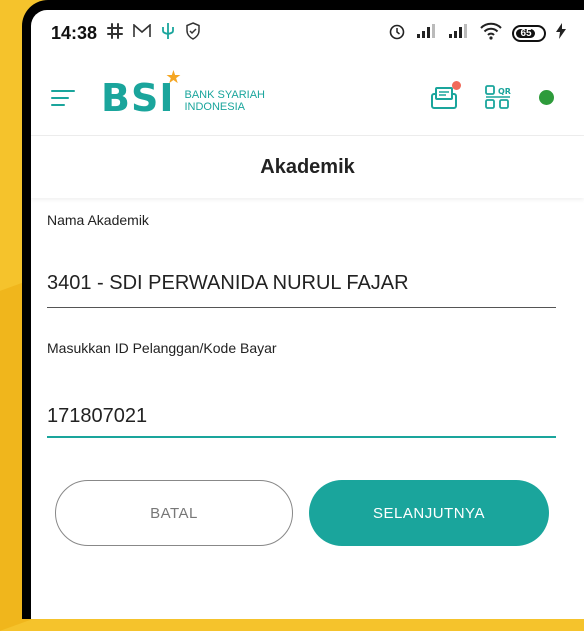  Describe the element at coordinates (74, 32) in the screenshot. I see `status-time: 14:38` at that location.